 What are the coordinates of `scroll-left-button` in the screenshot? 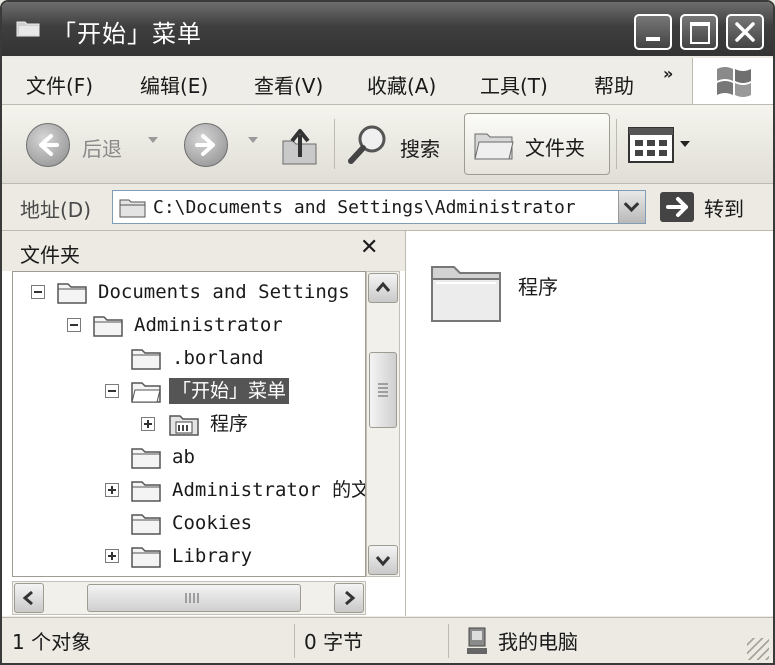 It's located at (29, 598).